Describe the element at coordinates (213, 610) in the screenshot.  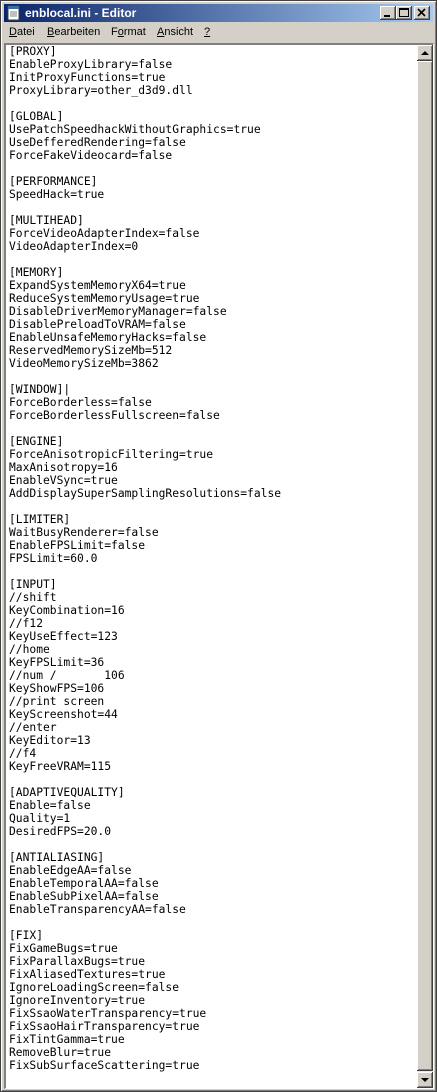
I see `text-line: KeyCombination=16` at that location.